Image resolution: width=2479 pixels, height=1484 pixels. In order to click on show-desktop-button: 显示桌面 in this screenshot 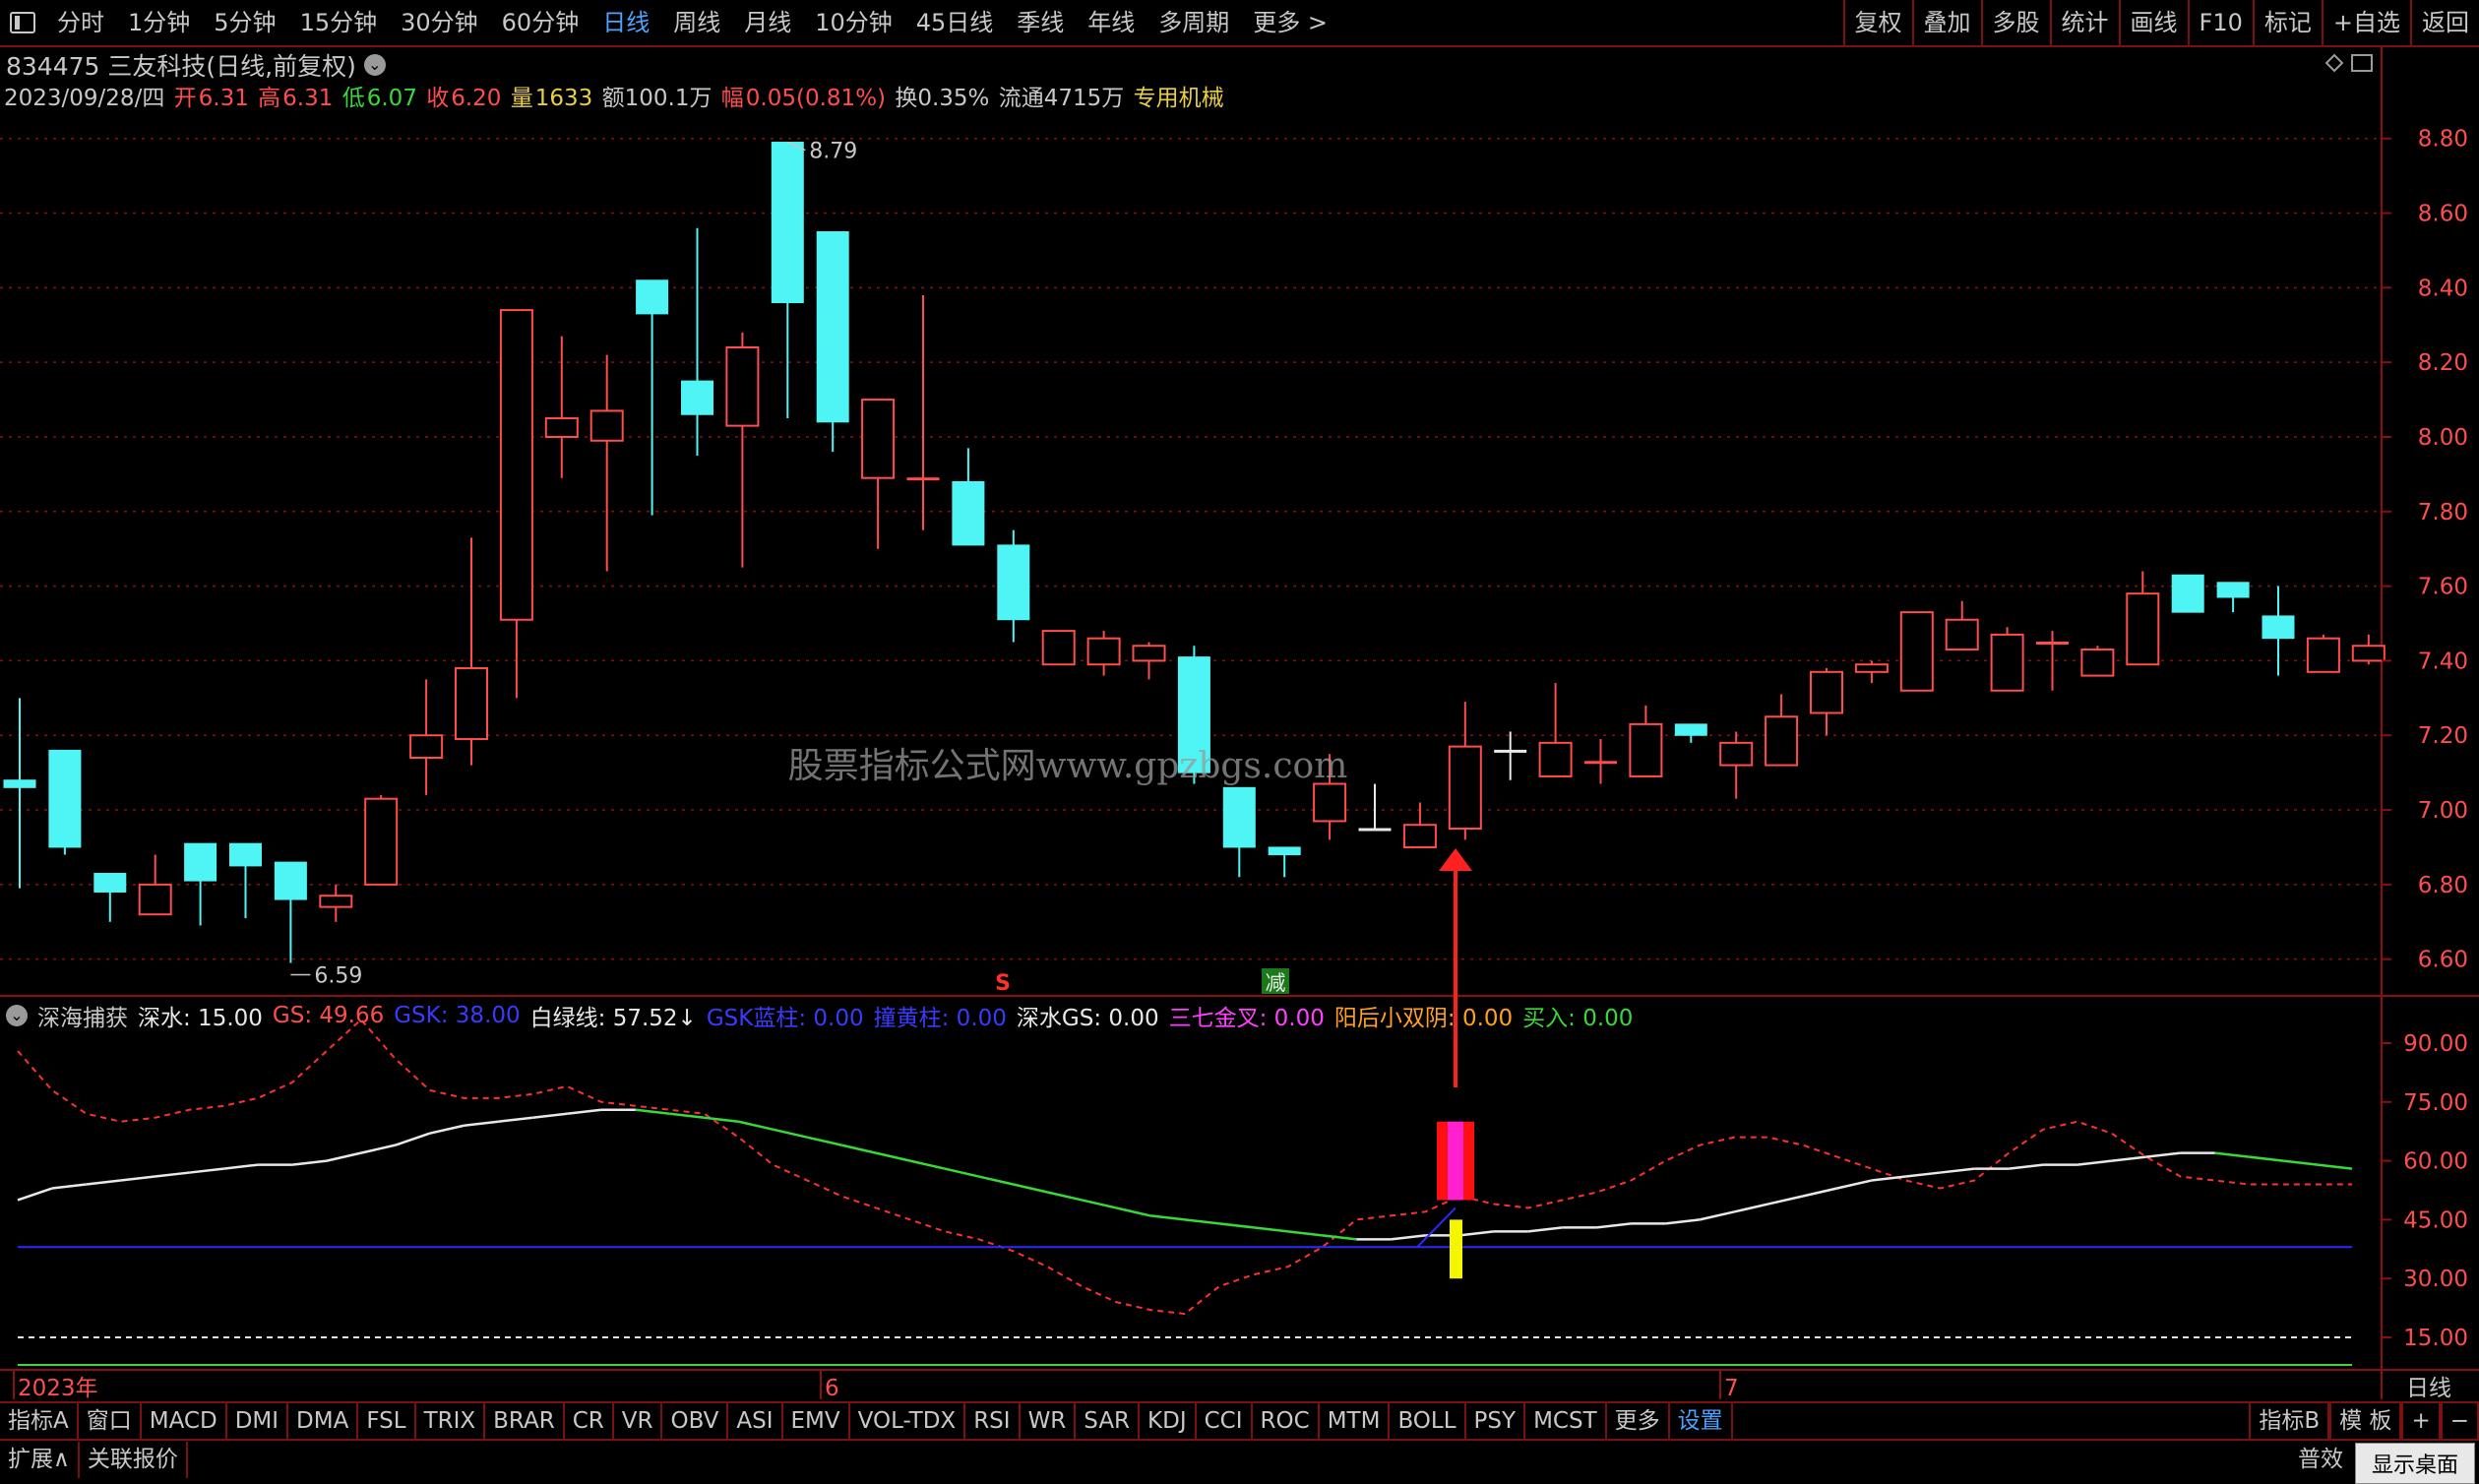, I will do `click(2414, 1464)`.